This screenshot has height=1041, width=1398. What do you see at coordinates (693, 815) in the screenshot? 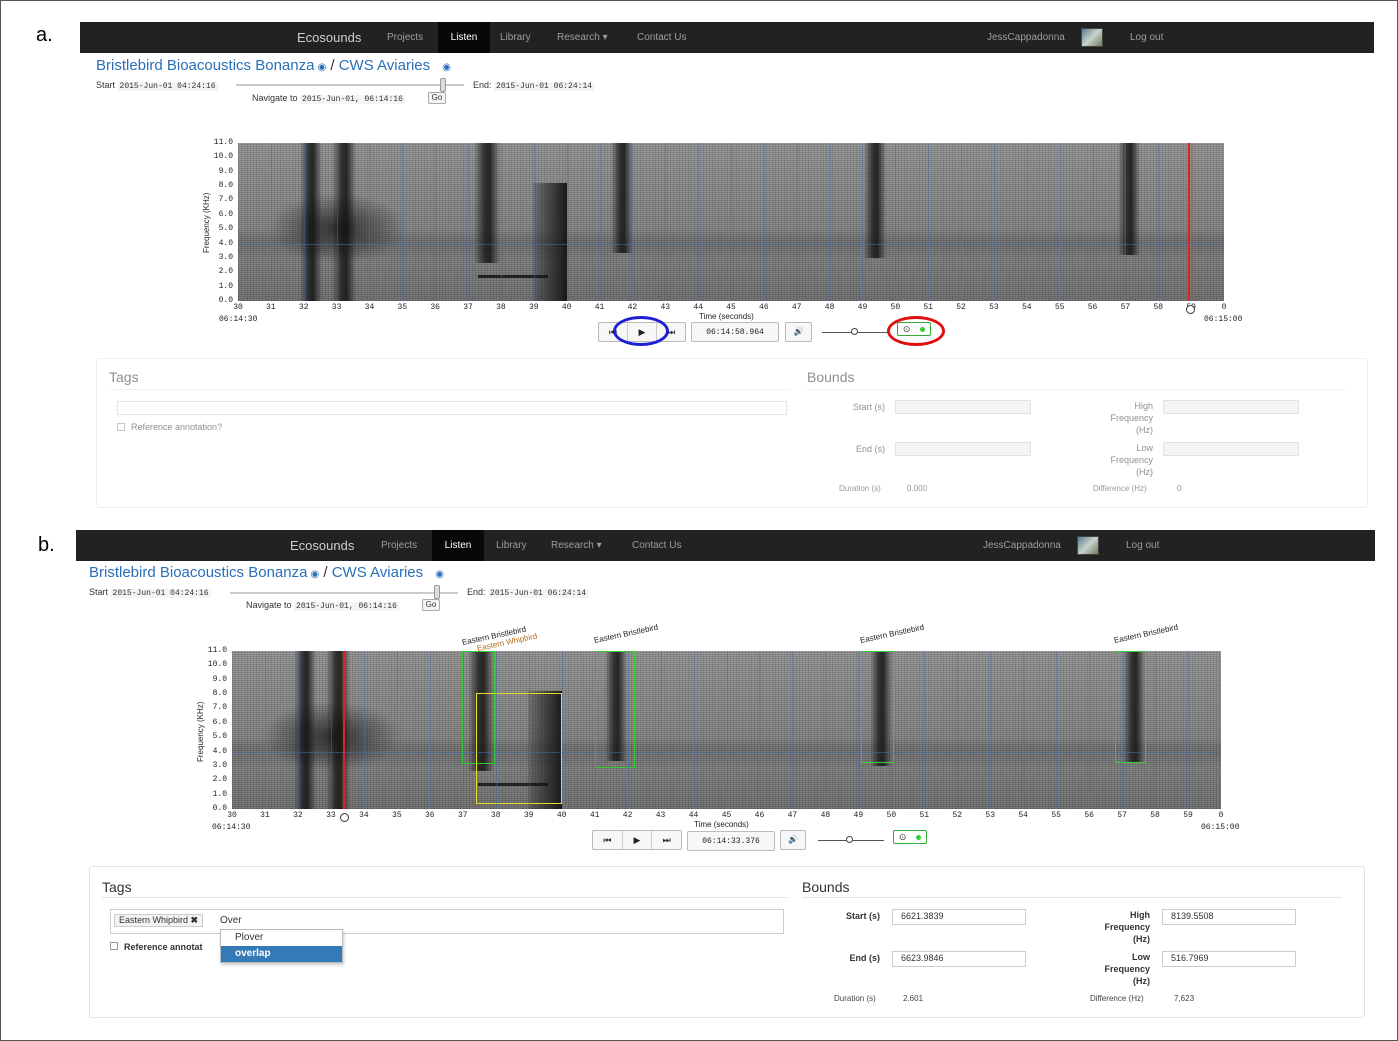
I see `x-tick-label: 44` at bounding box center [693, 815].